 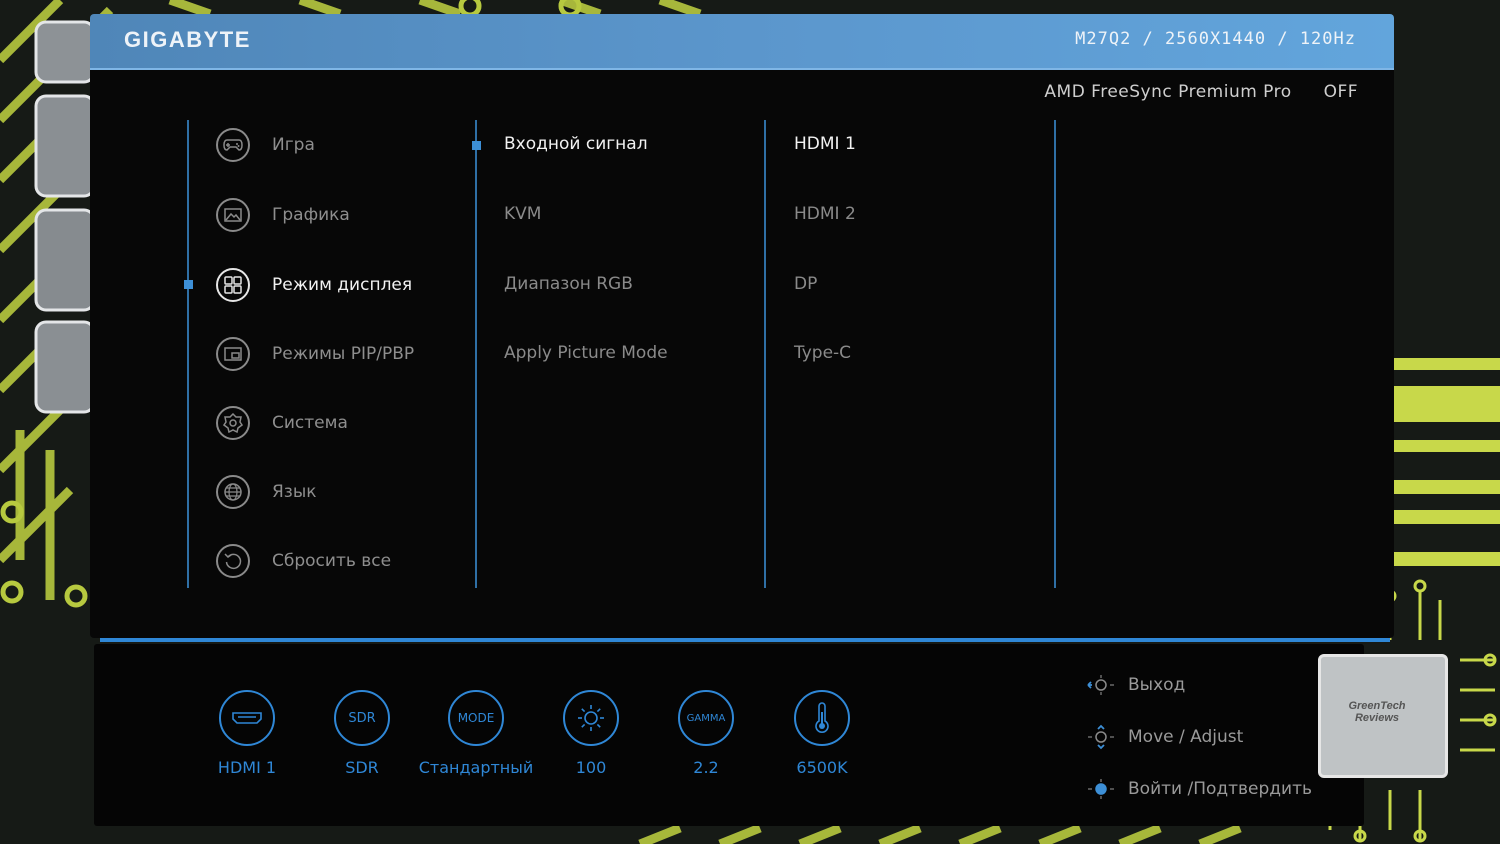 I want to click on status-input: HDMI 1, so click(x=247, y=733).